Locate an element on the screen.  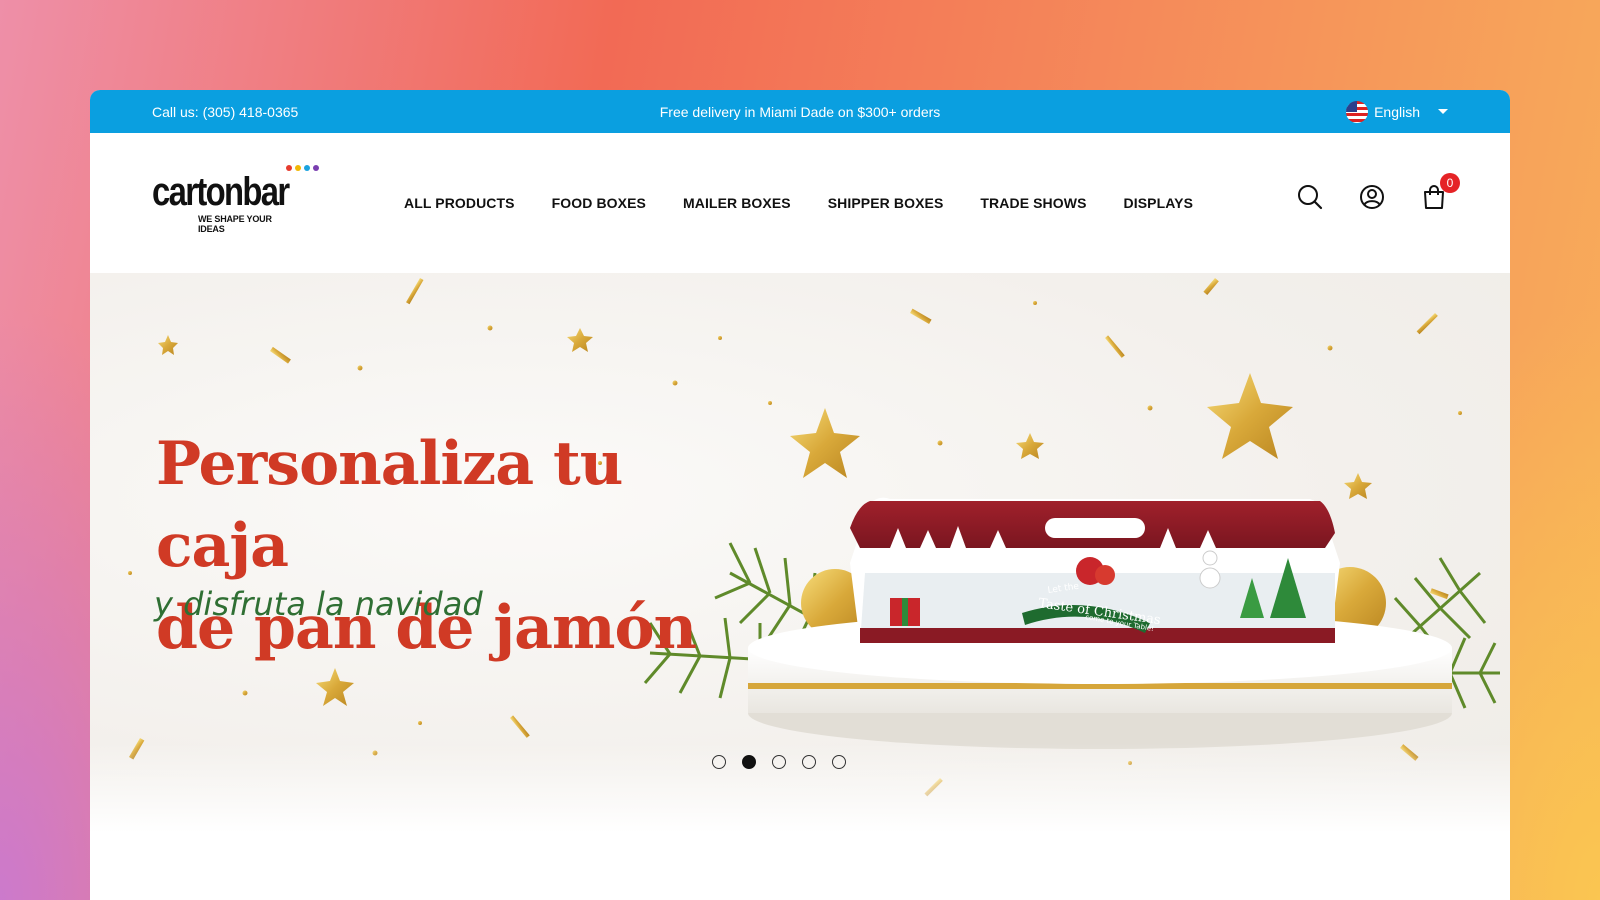
carousel-pagination is located at coordinates (779, 762).